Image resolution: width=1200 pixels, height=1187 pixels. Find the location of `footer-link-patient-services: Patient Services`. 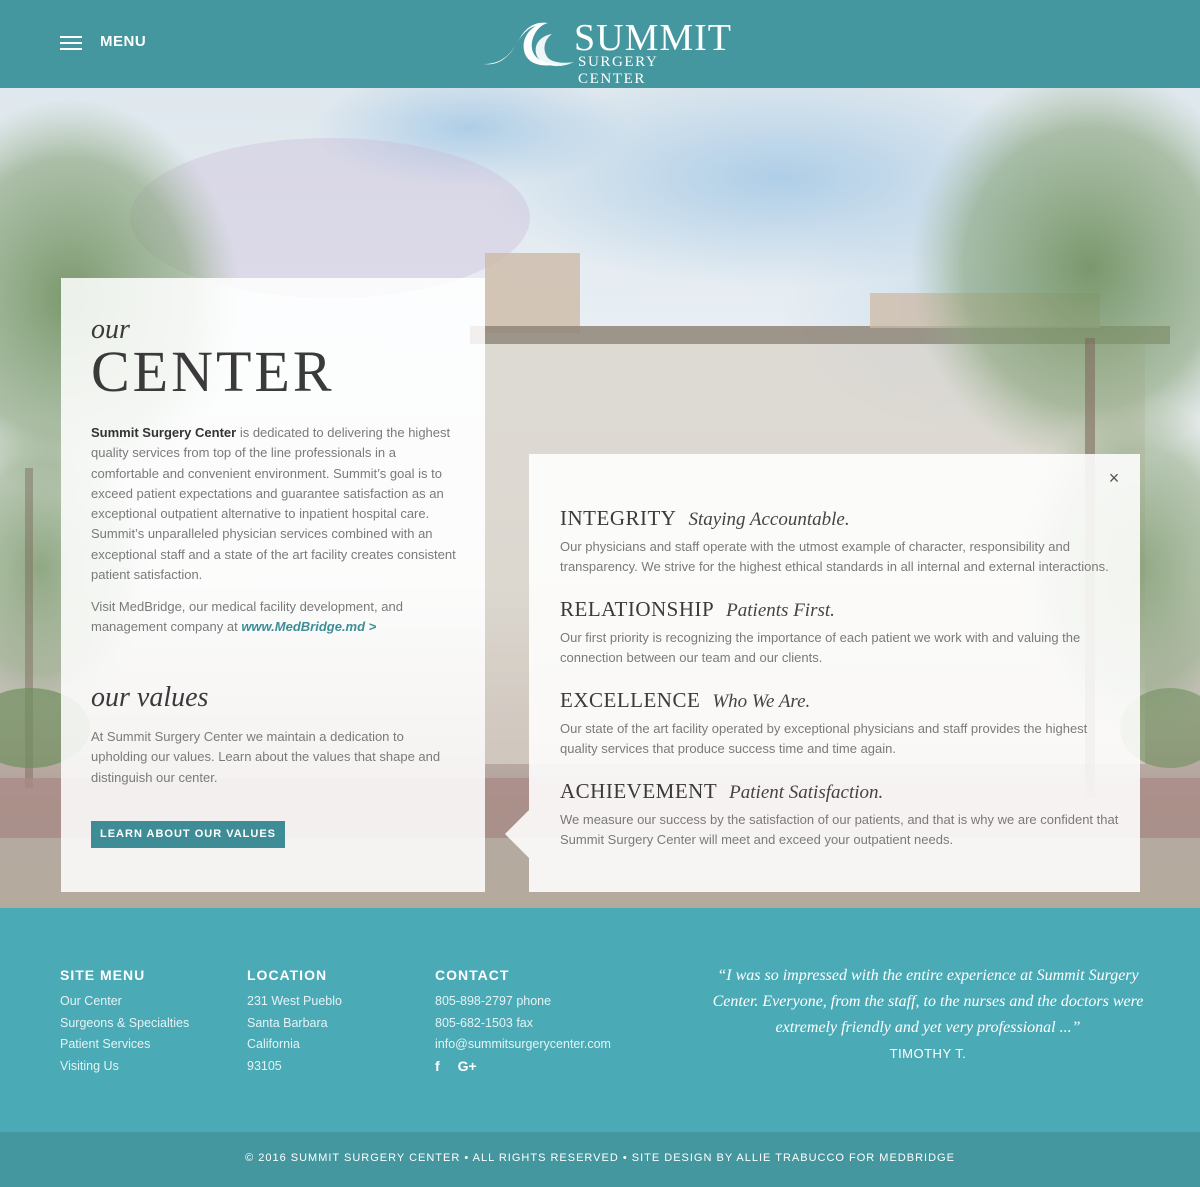

footer-link-patient-services: Patient Services is located at coordinates (124, 1045).